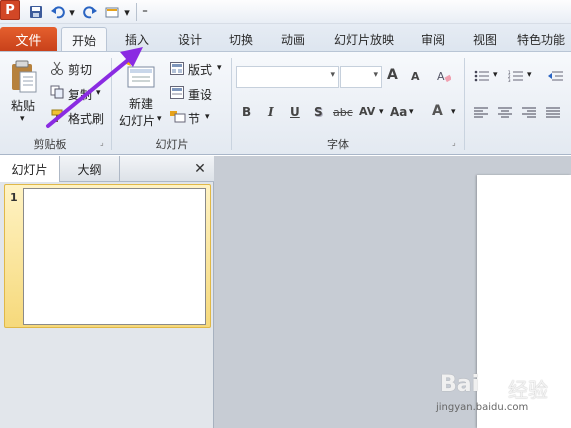 This screenshot has width=571, height=428. I want to click on annotation-arrow, so click(94, 87).